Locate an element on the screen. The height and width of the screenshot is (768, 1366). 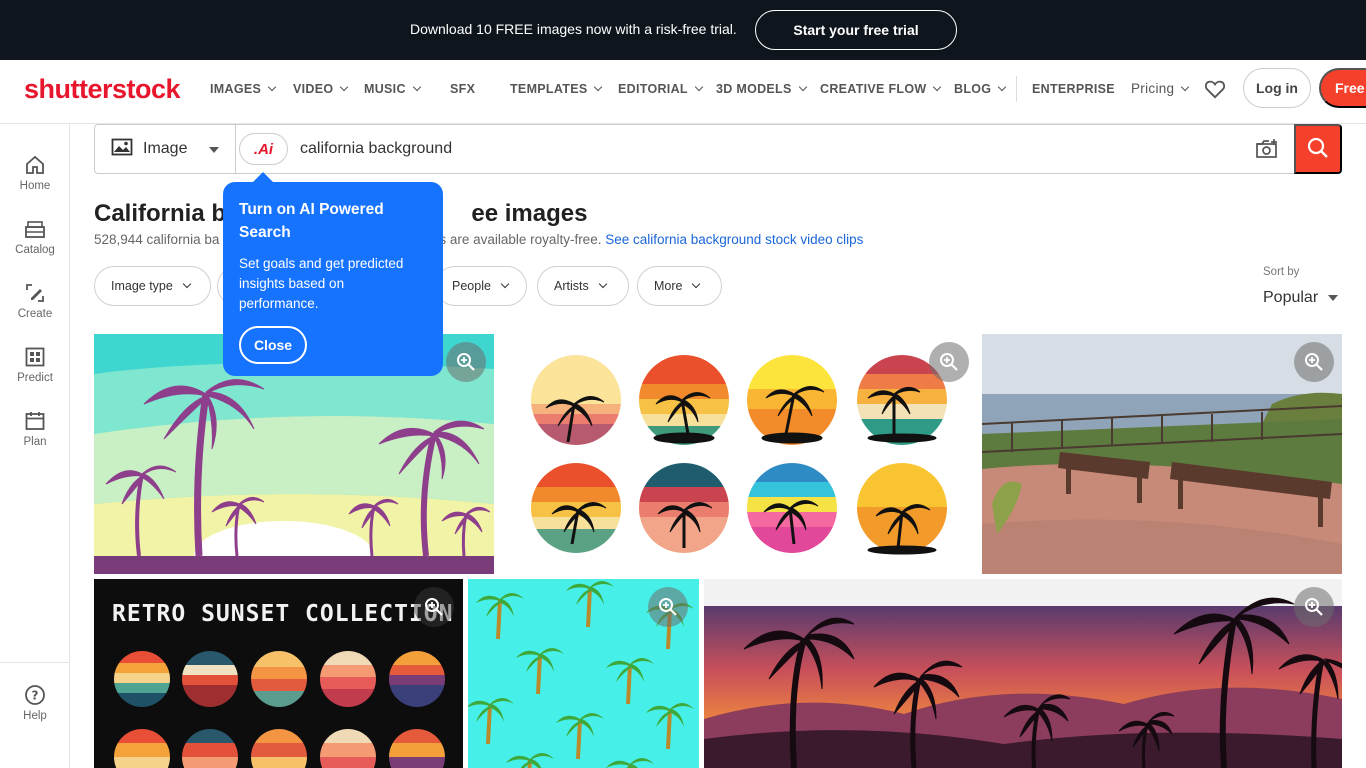
login-button: Log in is located at coordinates (1277, 88).